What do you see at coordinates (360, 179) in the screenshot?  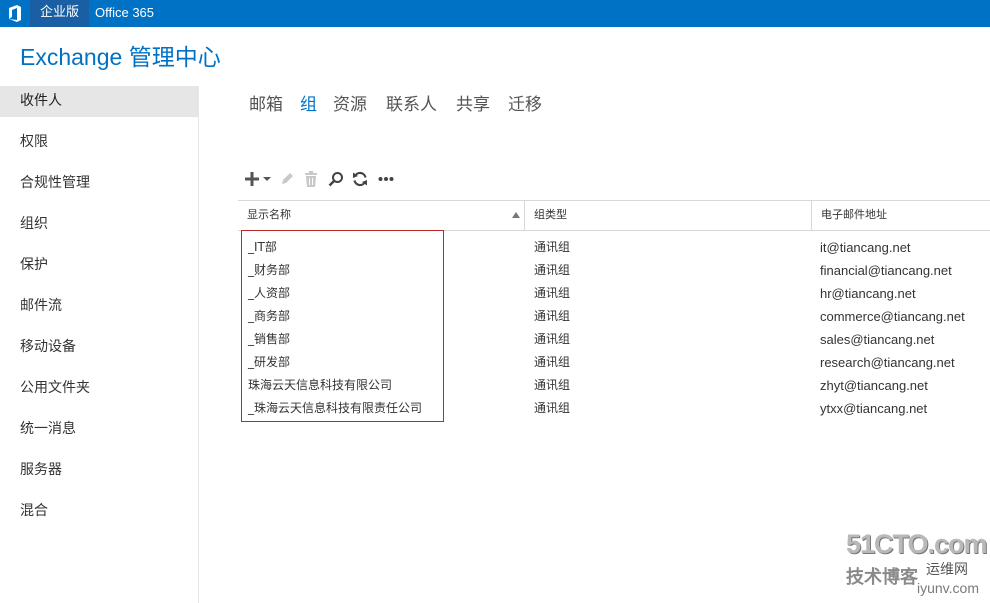 I see `refresh-icon` at bounding box center [360, 179].